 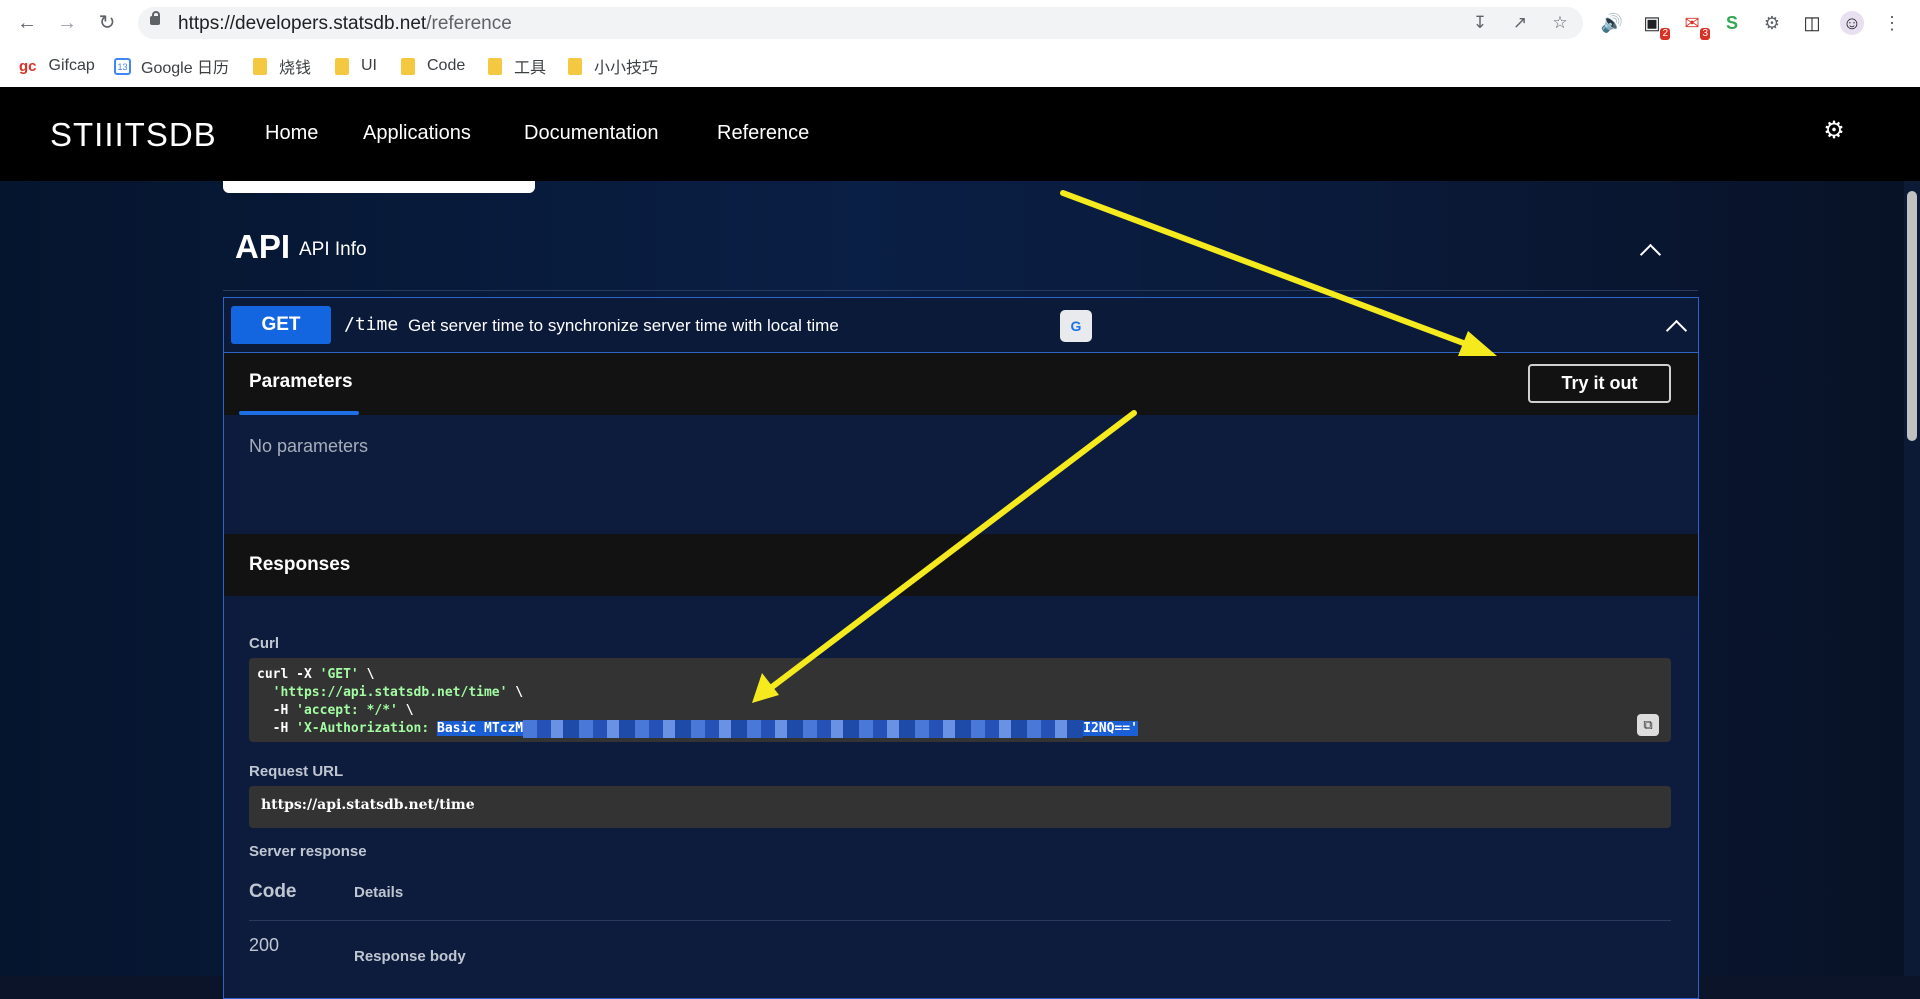 What do you see at coordinates (1912, 316) in the screenshot?
I see `scrollbar-thumb` at bounding box center [1912, 316].